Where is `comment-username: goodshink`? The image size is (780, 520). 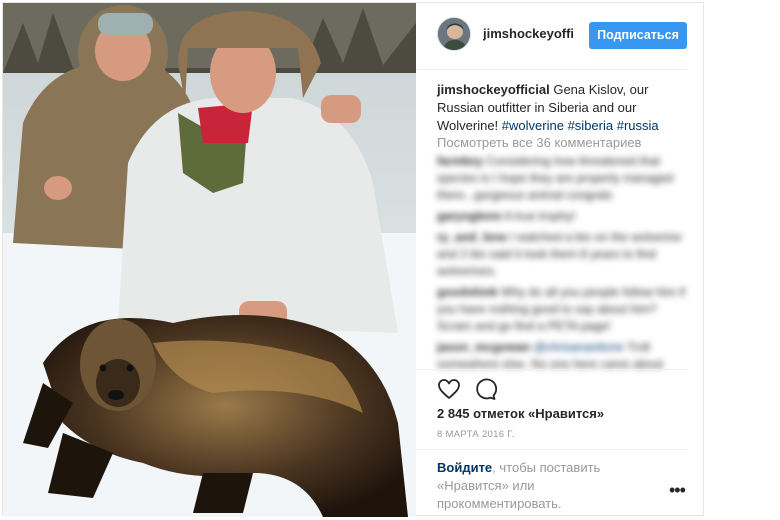
comment-username: goodshink is located at coordinates (467, 292).